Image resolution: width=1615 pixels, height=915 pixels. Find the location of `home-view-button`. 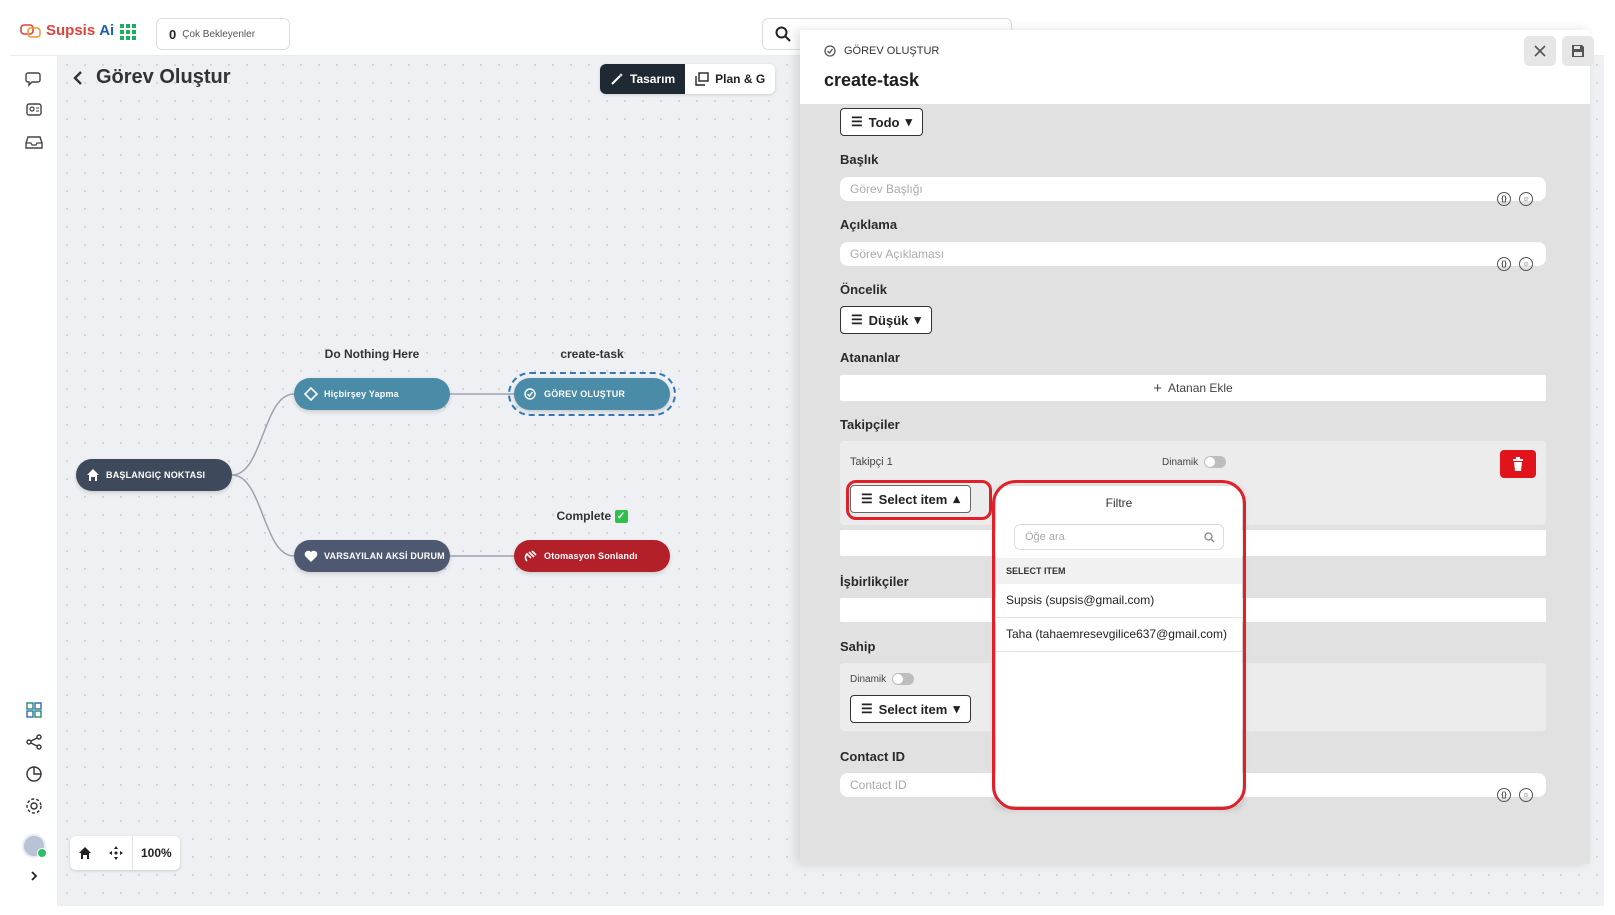

home-view-button is located at coordinates (85, 853).